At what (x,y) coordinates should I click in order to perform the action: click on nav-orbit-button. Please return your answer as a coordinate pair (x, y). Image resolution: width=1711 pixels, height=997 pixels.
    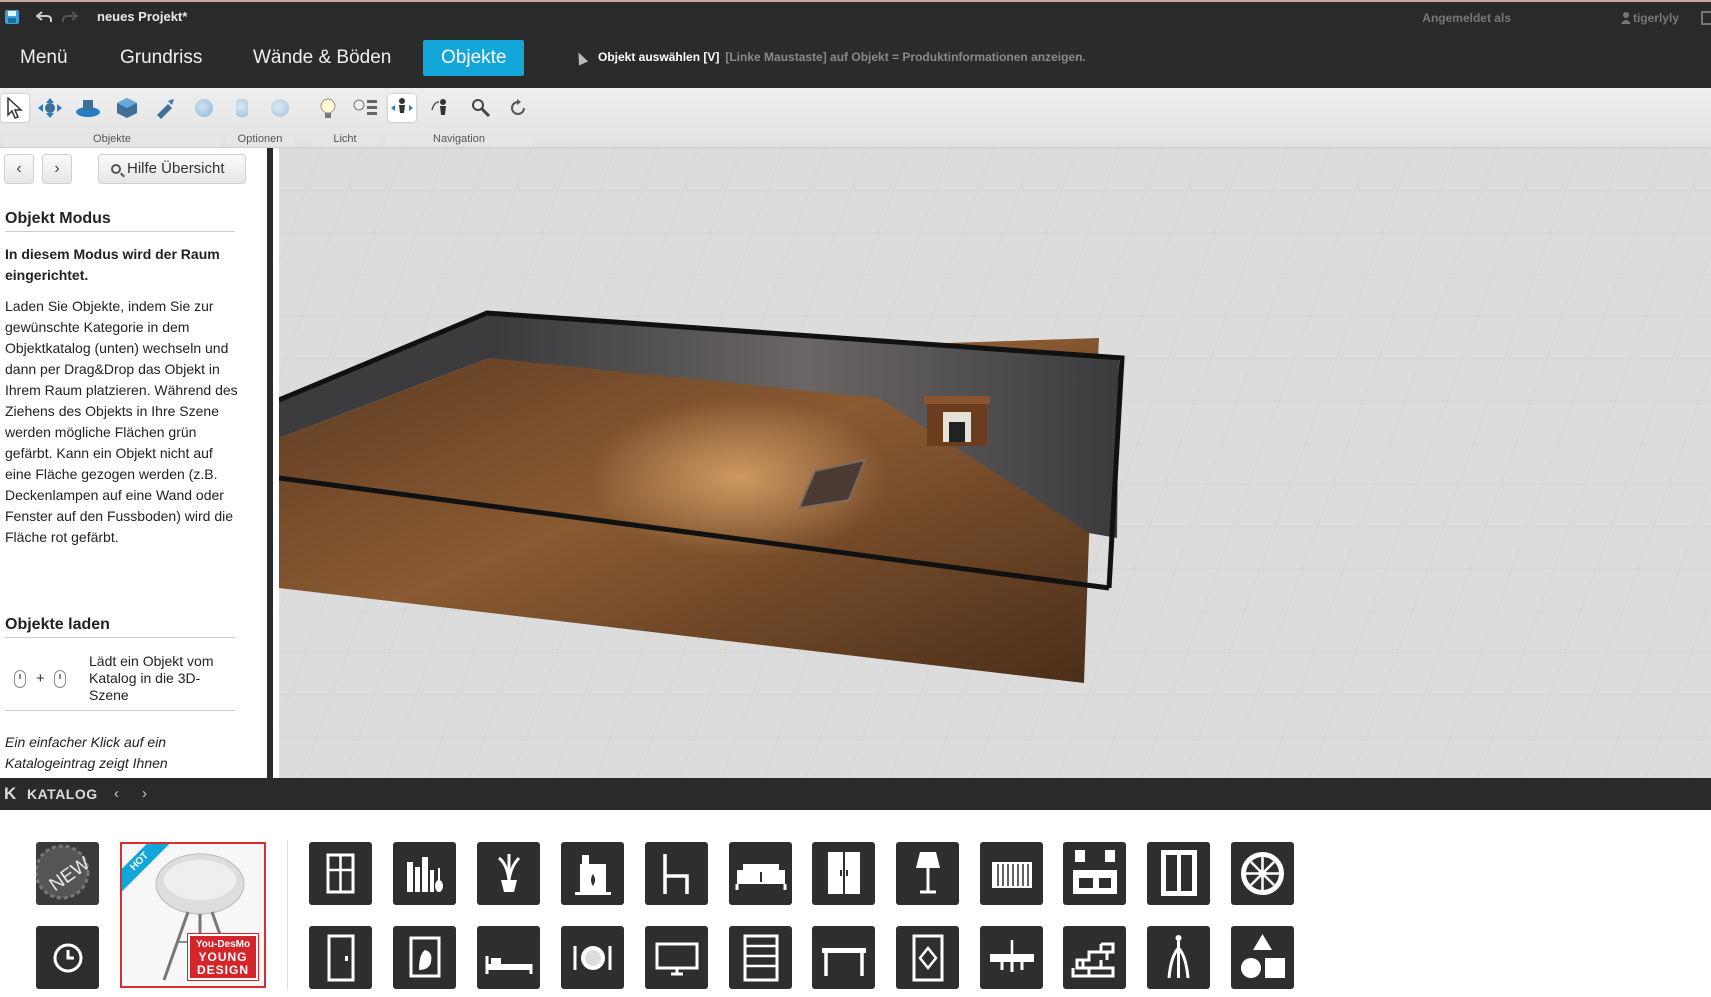
    Looking at the image, I should click on (442, 108).